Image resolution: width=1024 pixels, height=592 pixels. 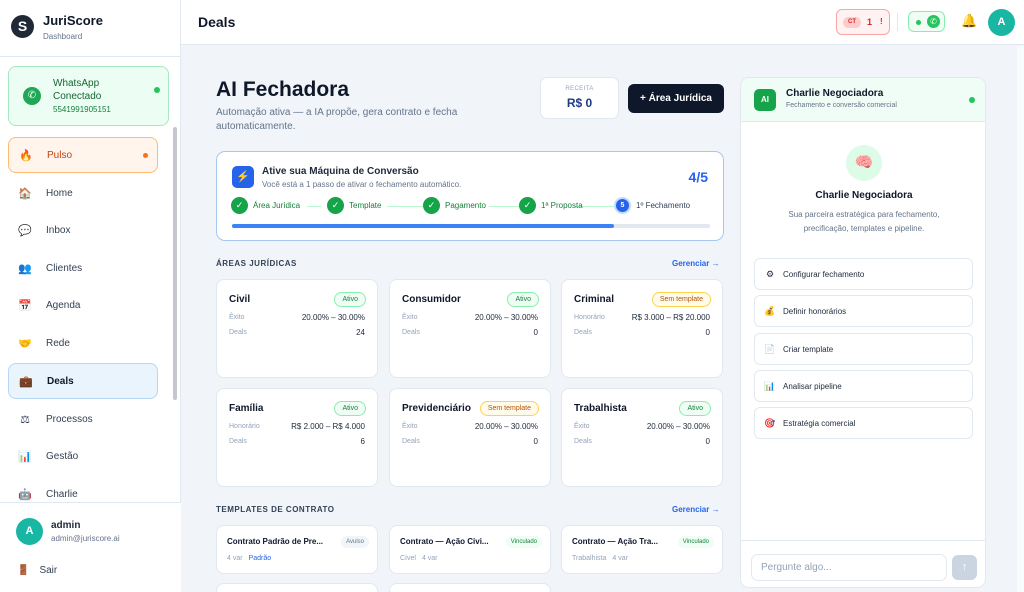 I want to click on quick-action-analisar-pipeline: 📊 Analisar pipeline, so click(x=863, y=386).